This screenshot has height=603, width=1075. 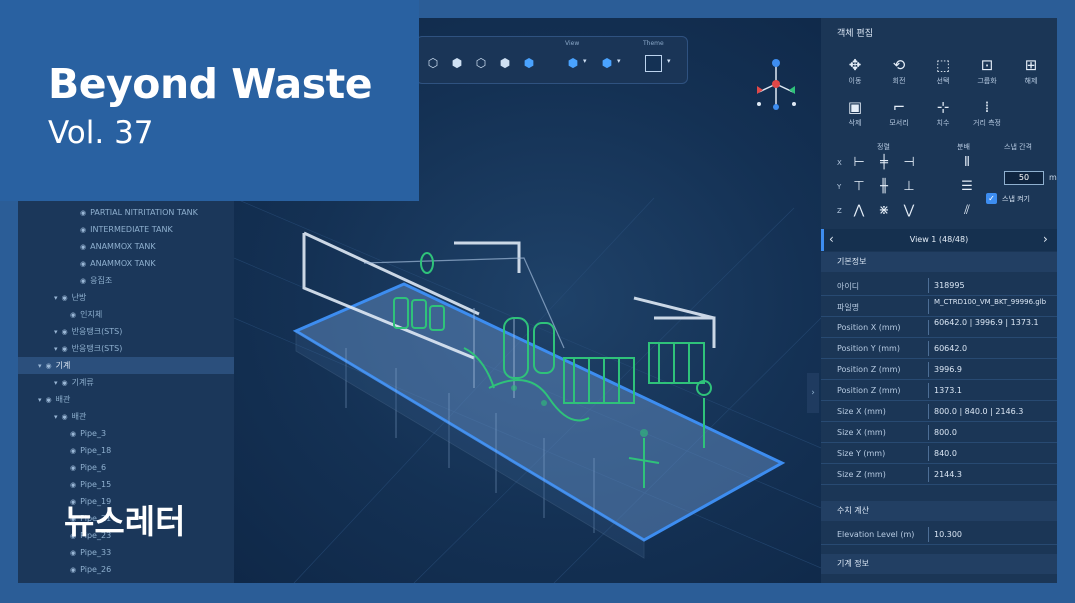 I want to click on property-value: M_CTRD100_VM_BKT_99996.glb, so click(x=994, y=302).